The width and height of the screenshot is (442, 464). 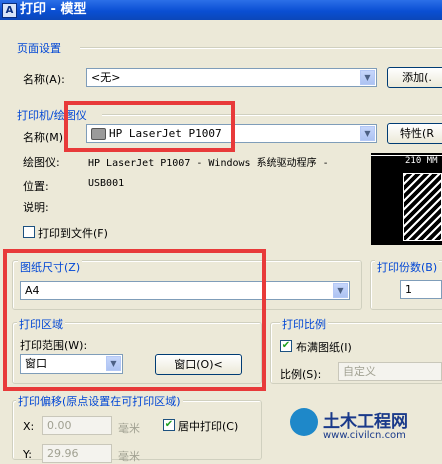 I want to click on printer-name-select: HP LaserJet P1007 ▼, so click(x=231, y=133).